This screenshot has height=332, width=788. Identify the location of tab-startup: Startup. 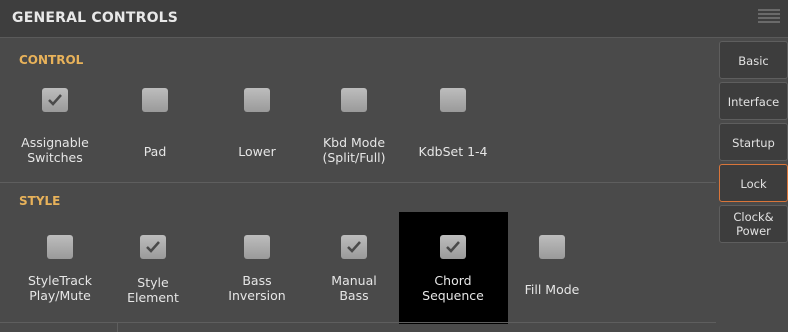
(753, 142).